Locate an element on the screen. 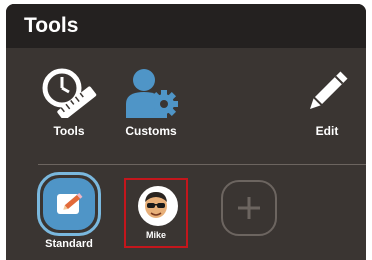 The width and height of the screenshot is (372, 260). add-profile-button is located at coordinates (249, 208).